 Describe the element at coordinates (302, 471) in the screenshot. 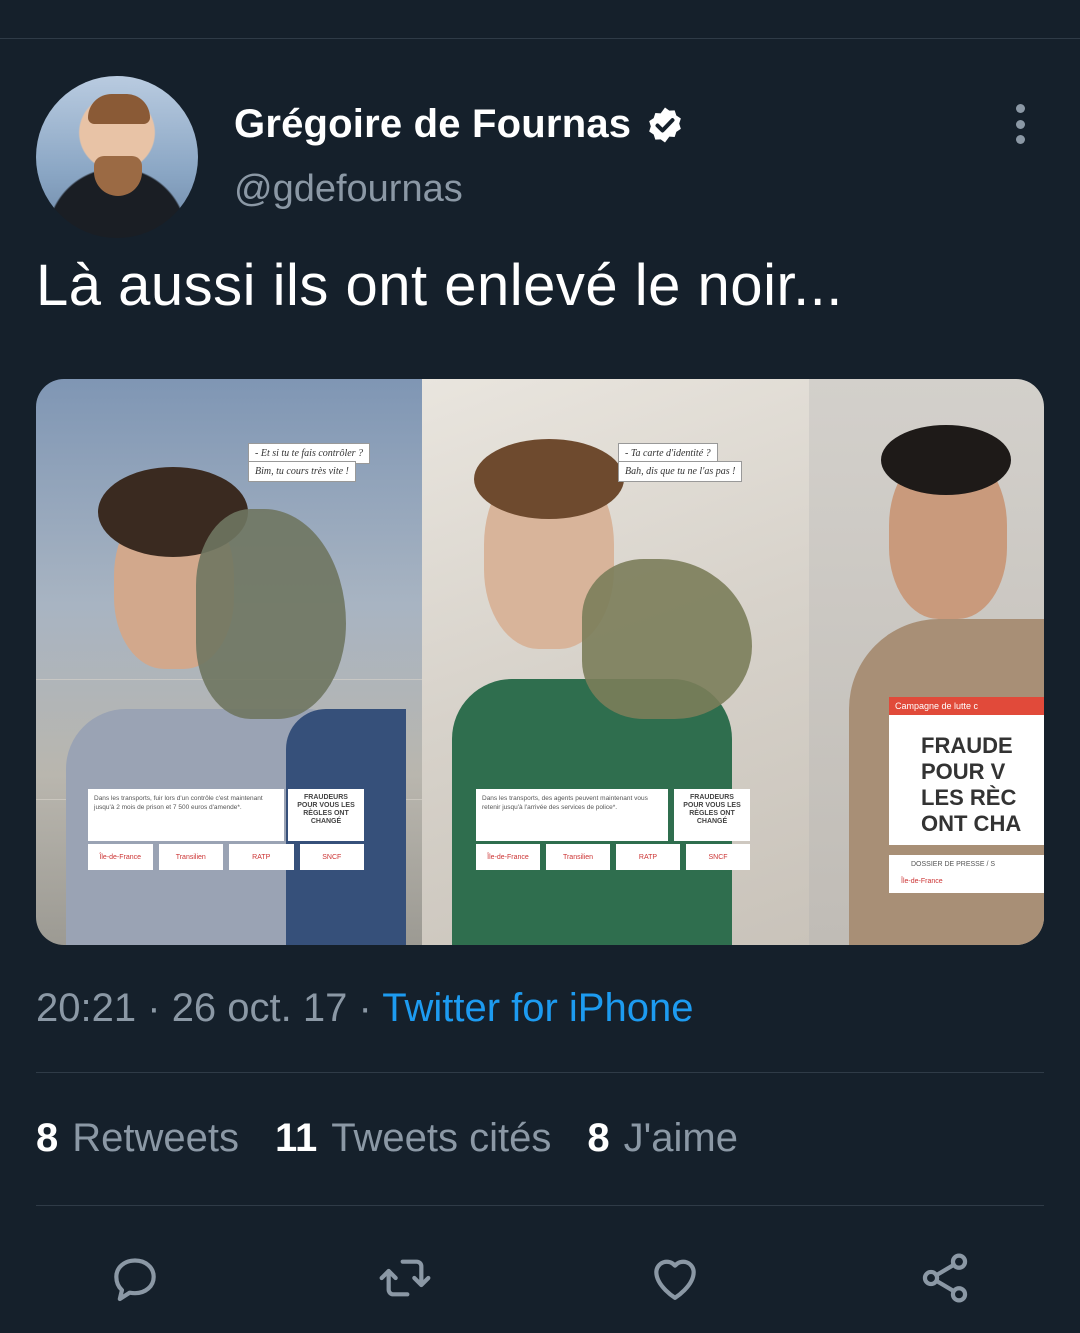

I see `poster-1-speech-2: Bim, tu cours très vite !` at that location.